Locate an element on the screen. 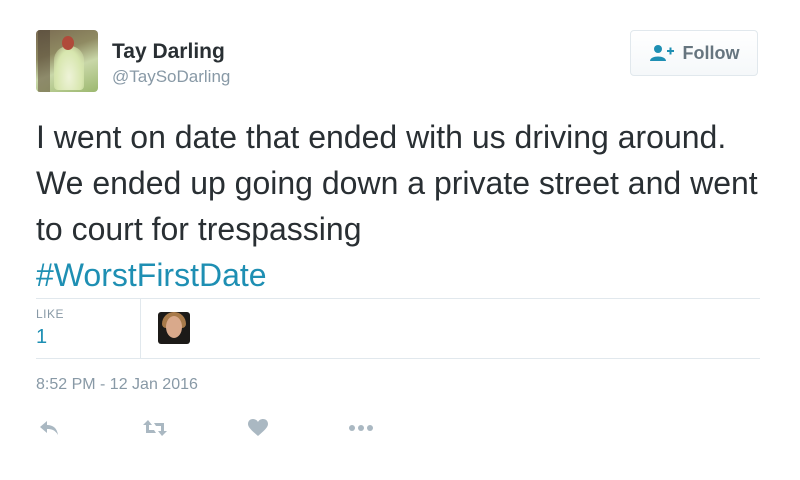 The width and height of the screenshot is (800, 480). liker-avatar-face is located at coordinates (174, 327).